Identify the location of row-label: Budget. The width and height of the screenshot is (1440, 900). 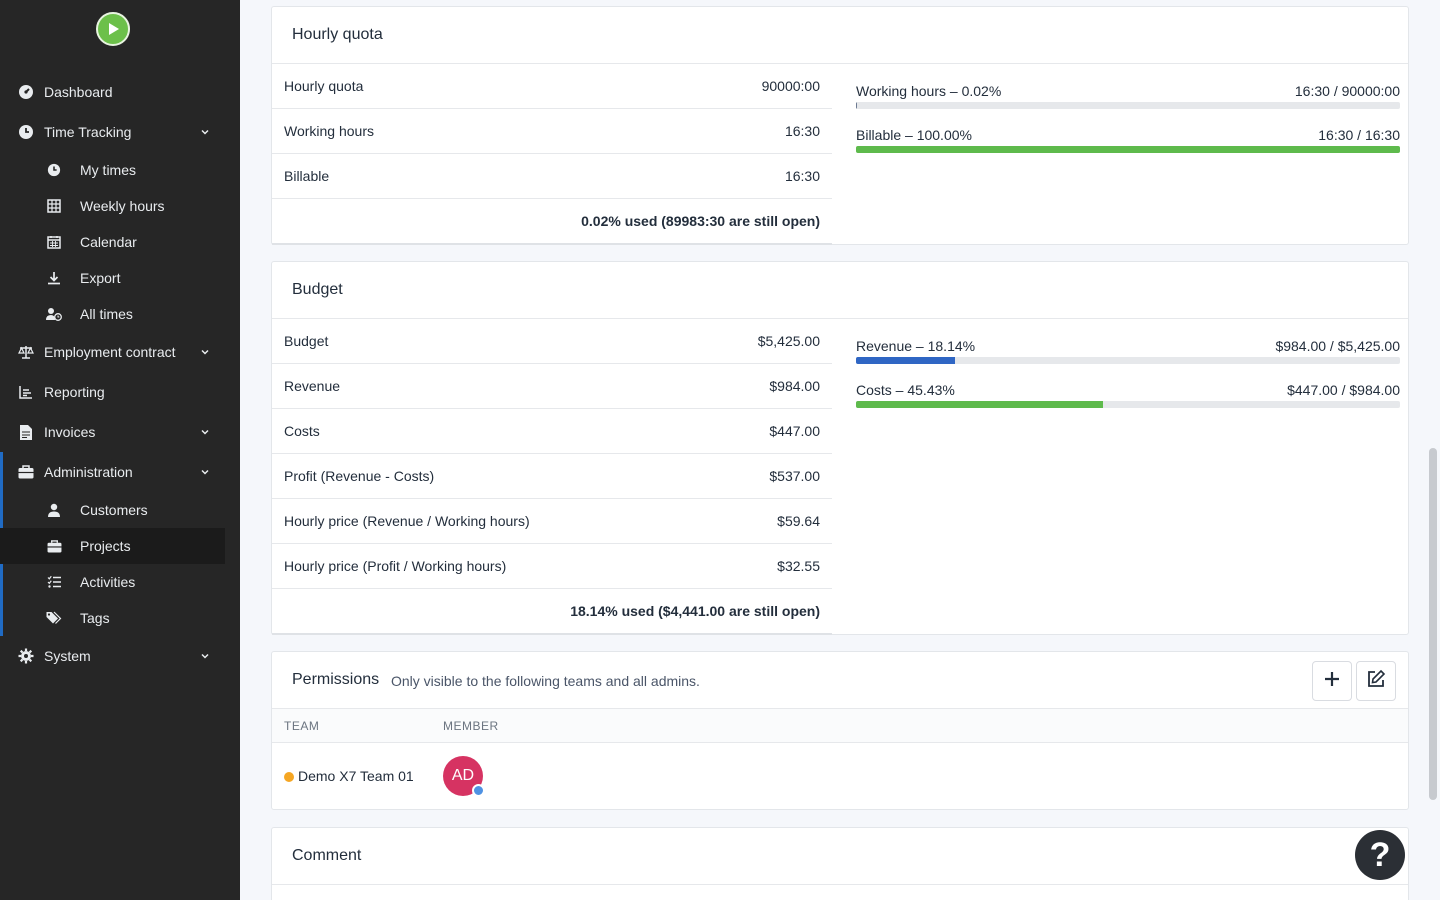
(306, 341).